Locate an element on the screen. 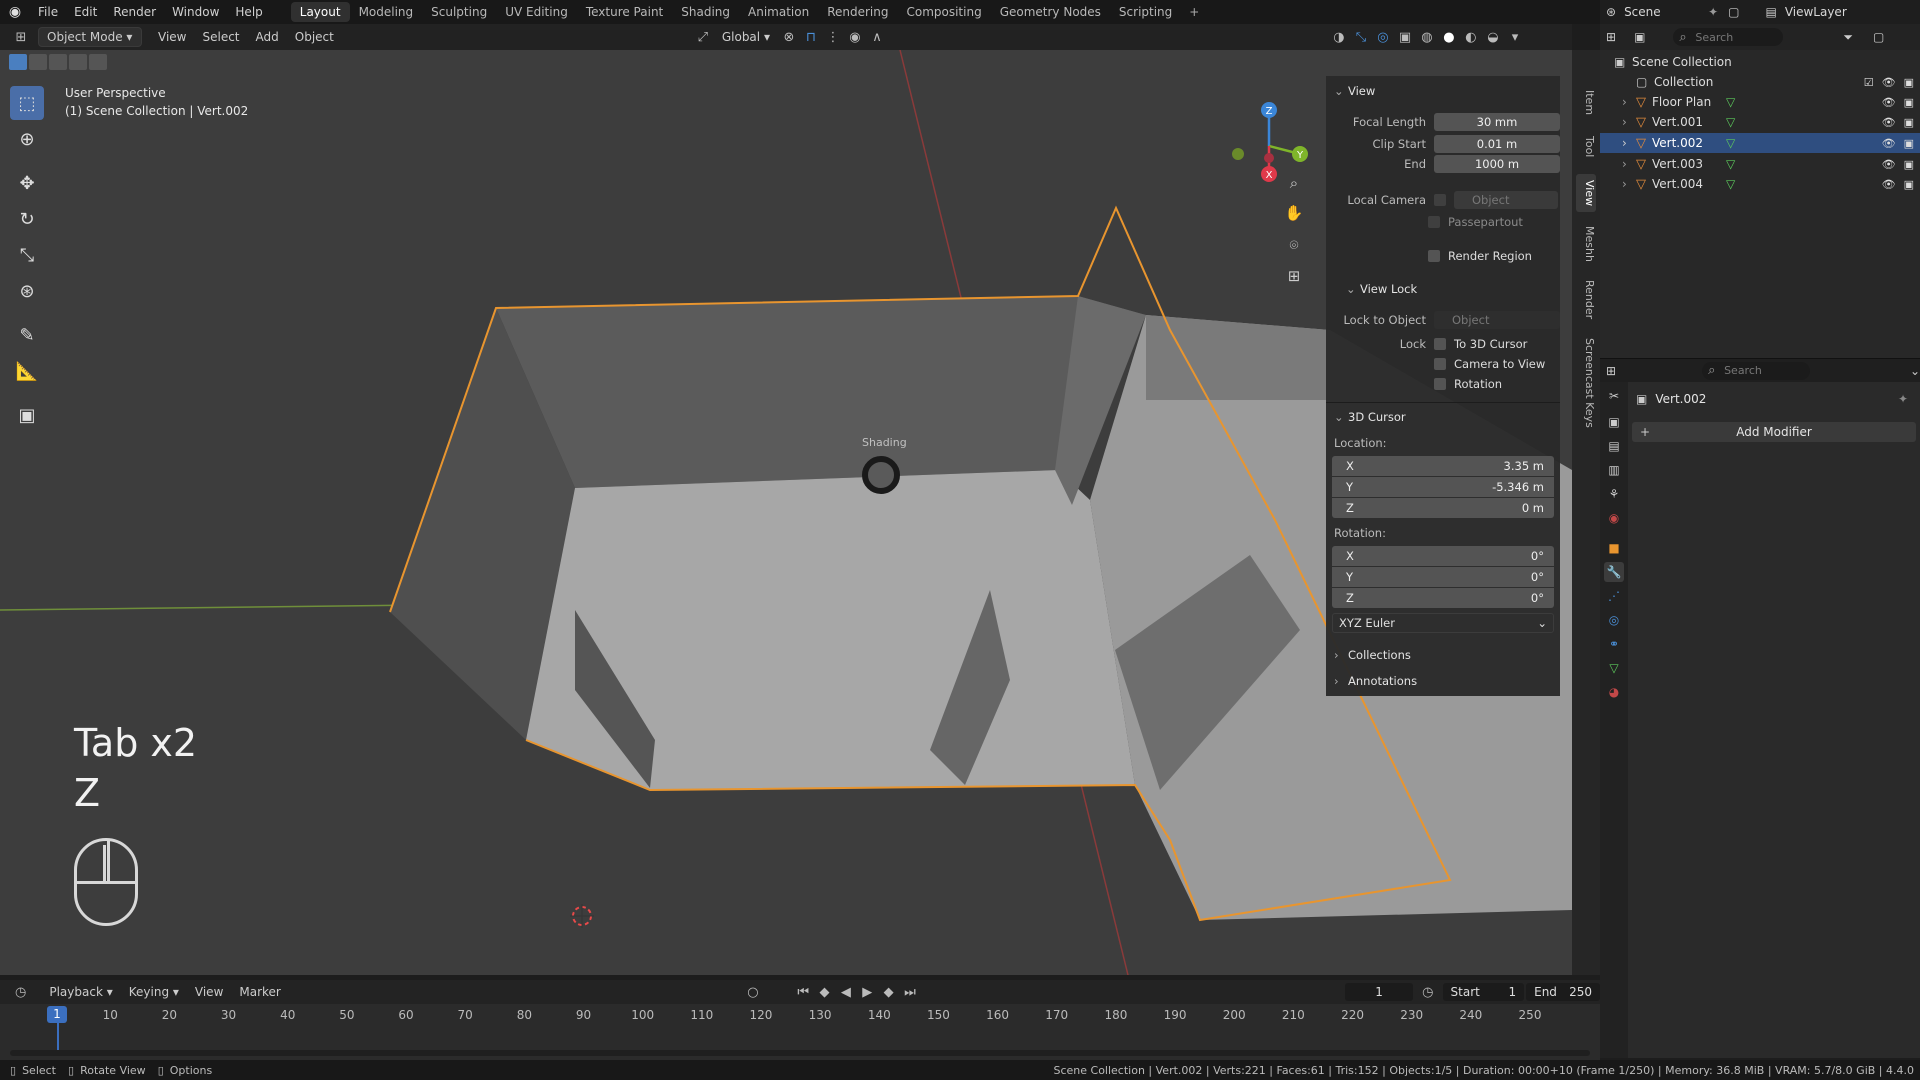  cursor-tool-icon: ⊕ is located at coordinates (27, 139).